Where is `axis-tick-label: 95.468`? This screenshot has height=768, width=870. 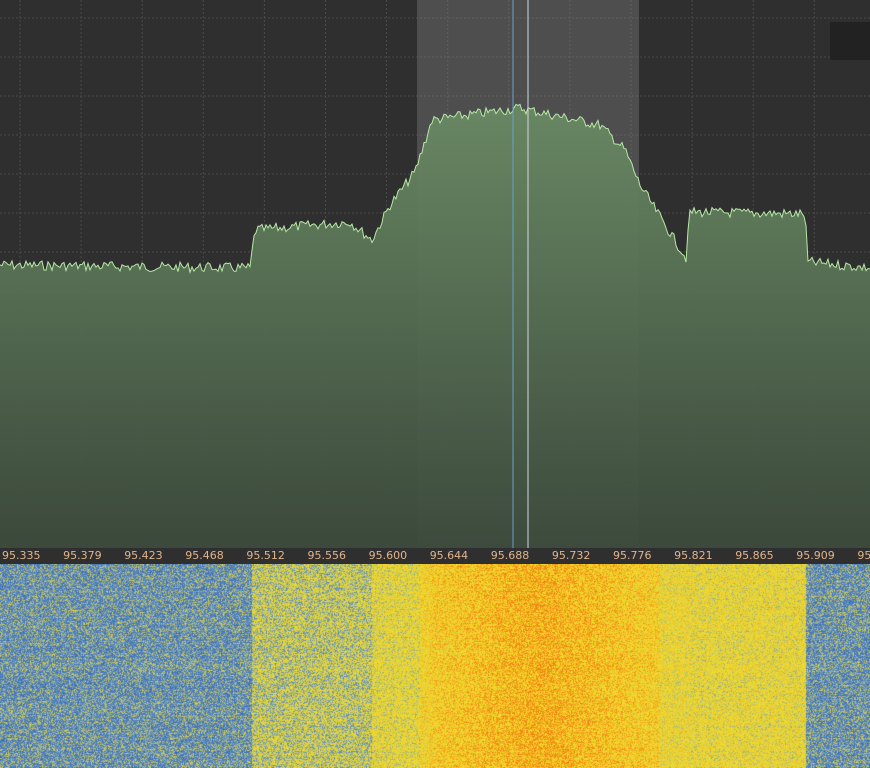 axis-tick-label: 95.468 is located at coordinates (204, 555).